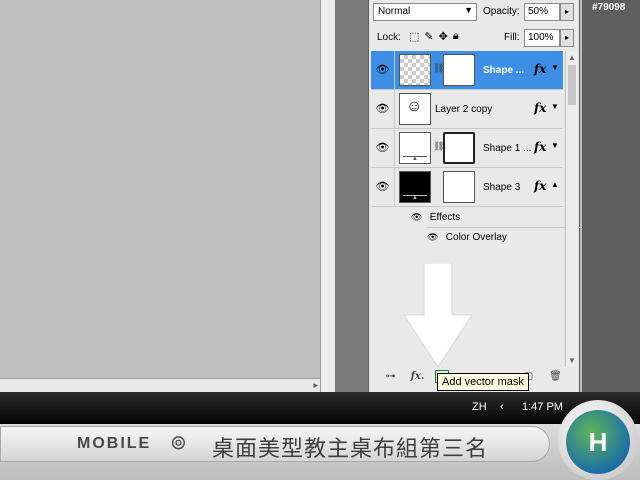 Image resolution: width=640 pixels, height=480 pixels. I want to click on layers-scrollbar: ▲ ▼, so click(571, 209).